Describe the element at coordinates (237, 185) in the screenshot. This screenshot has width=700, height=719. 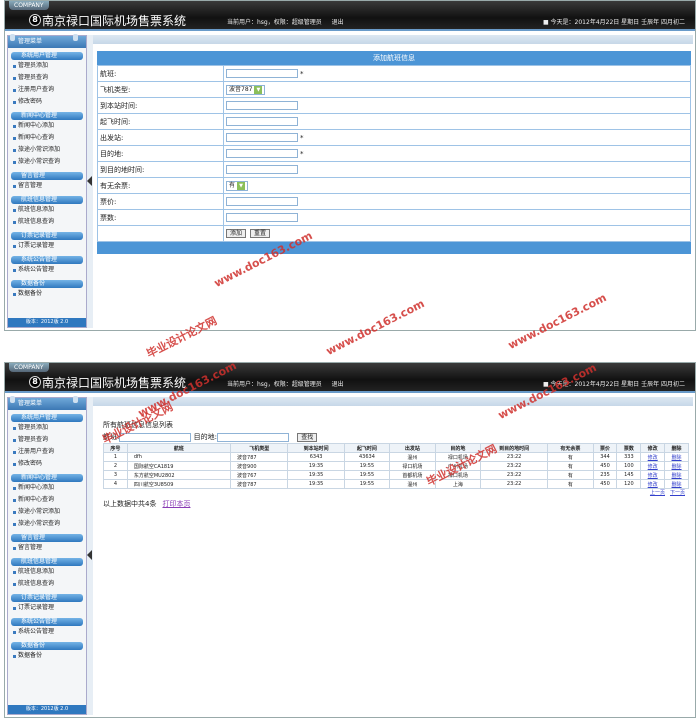
I see `tickets-left-select: 有 ▼` at that location.